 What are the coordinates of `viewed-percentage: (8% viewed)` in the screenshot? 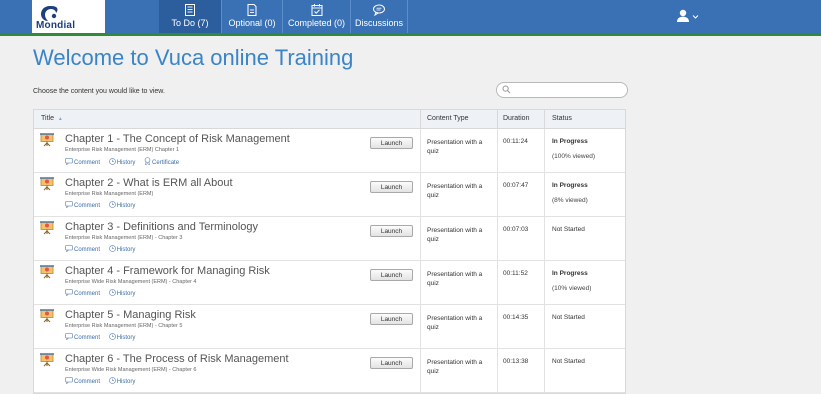 It's located at (570, 200).